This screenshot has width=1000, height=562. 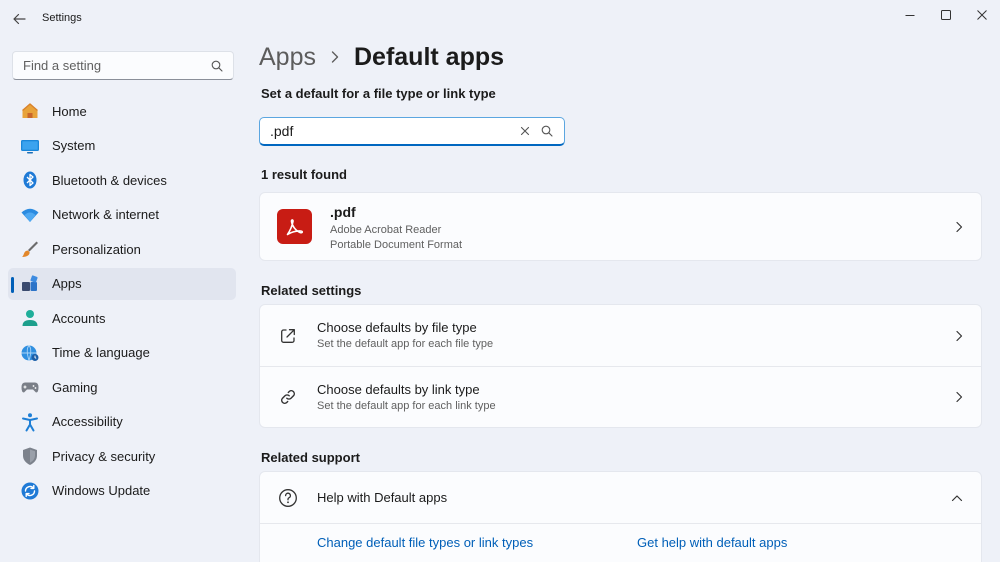 I want to click on network-icon, so click(x=30, y=215).